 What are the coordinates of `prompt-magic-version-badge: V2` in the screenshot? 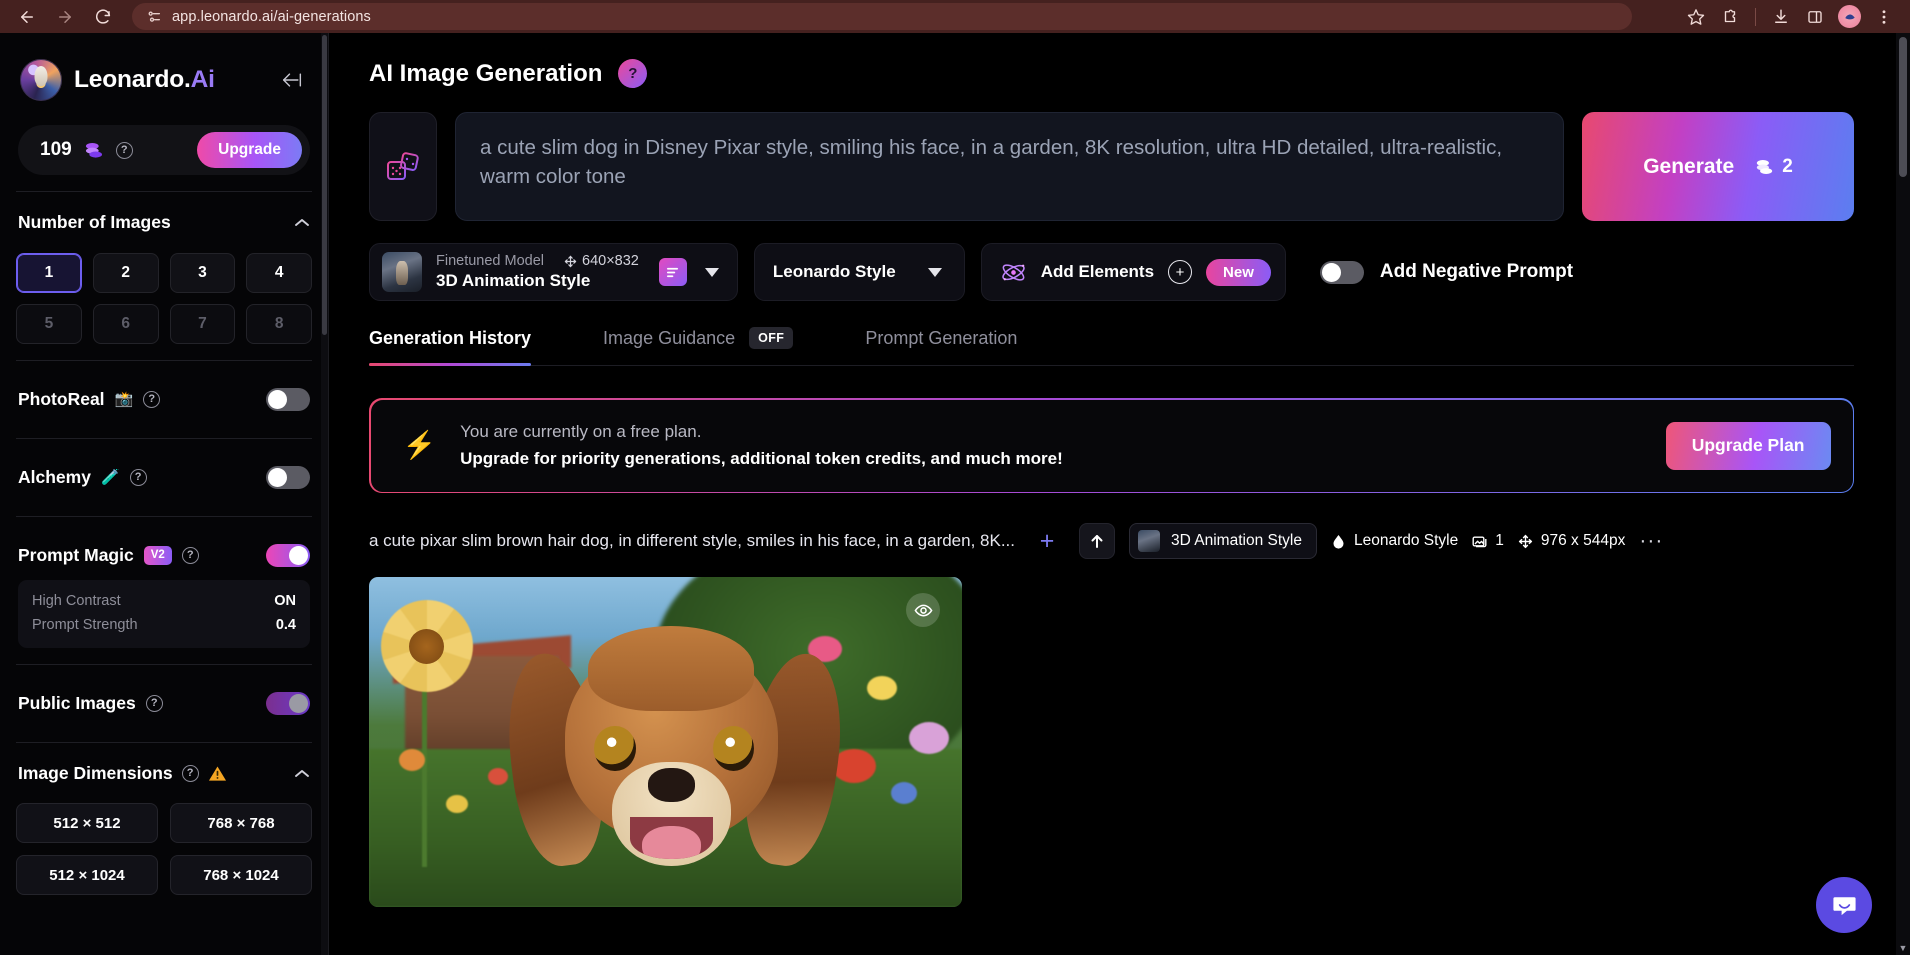 It's located at (157, 555).